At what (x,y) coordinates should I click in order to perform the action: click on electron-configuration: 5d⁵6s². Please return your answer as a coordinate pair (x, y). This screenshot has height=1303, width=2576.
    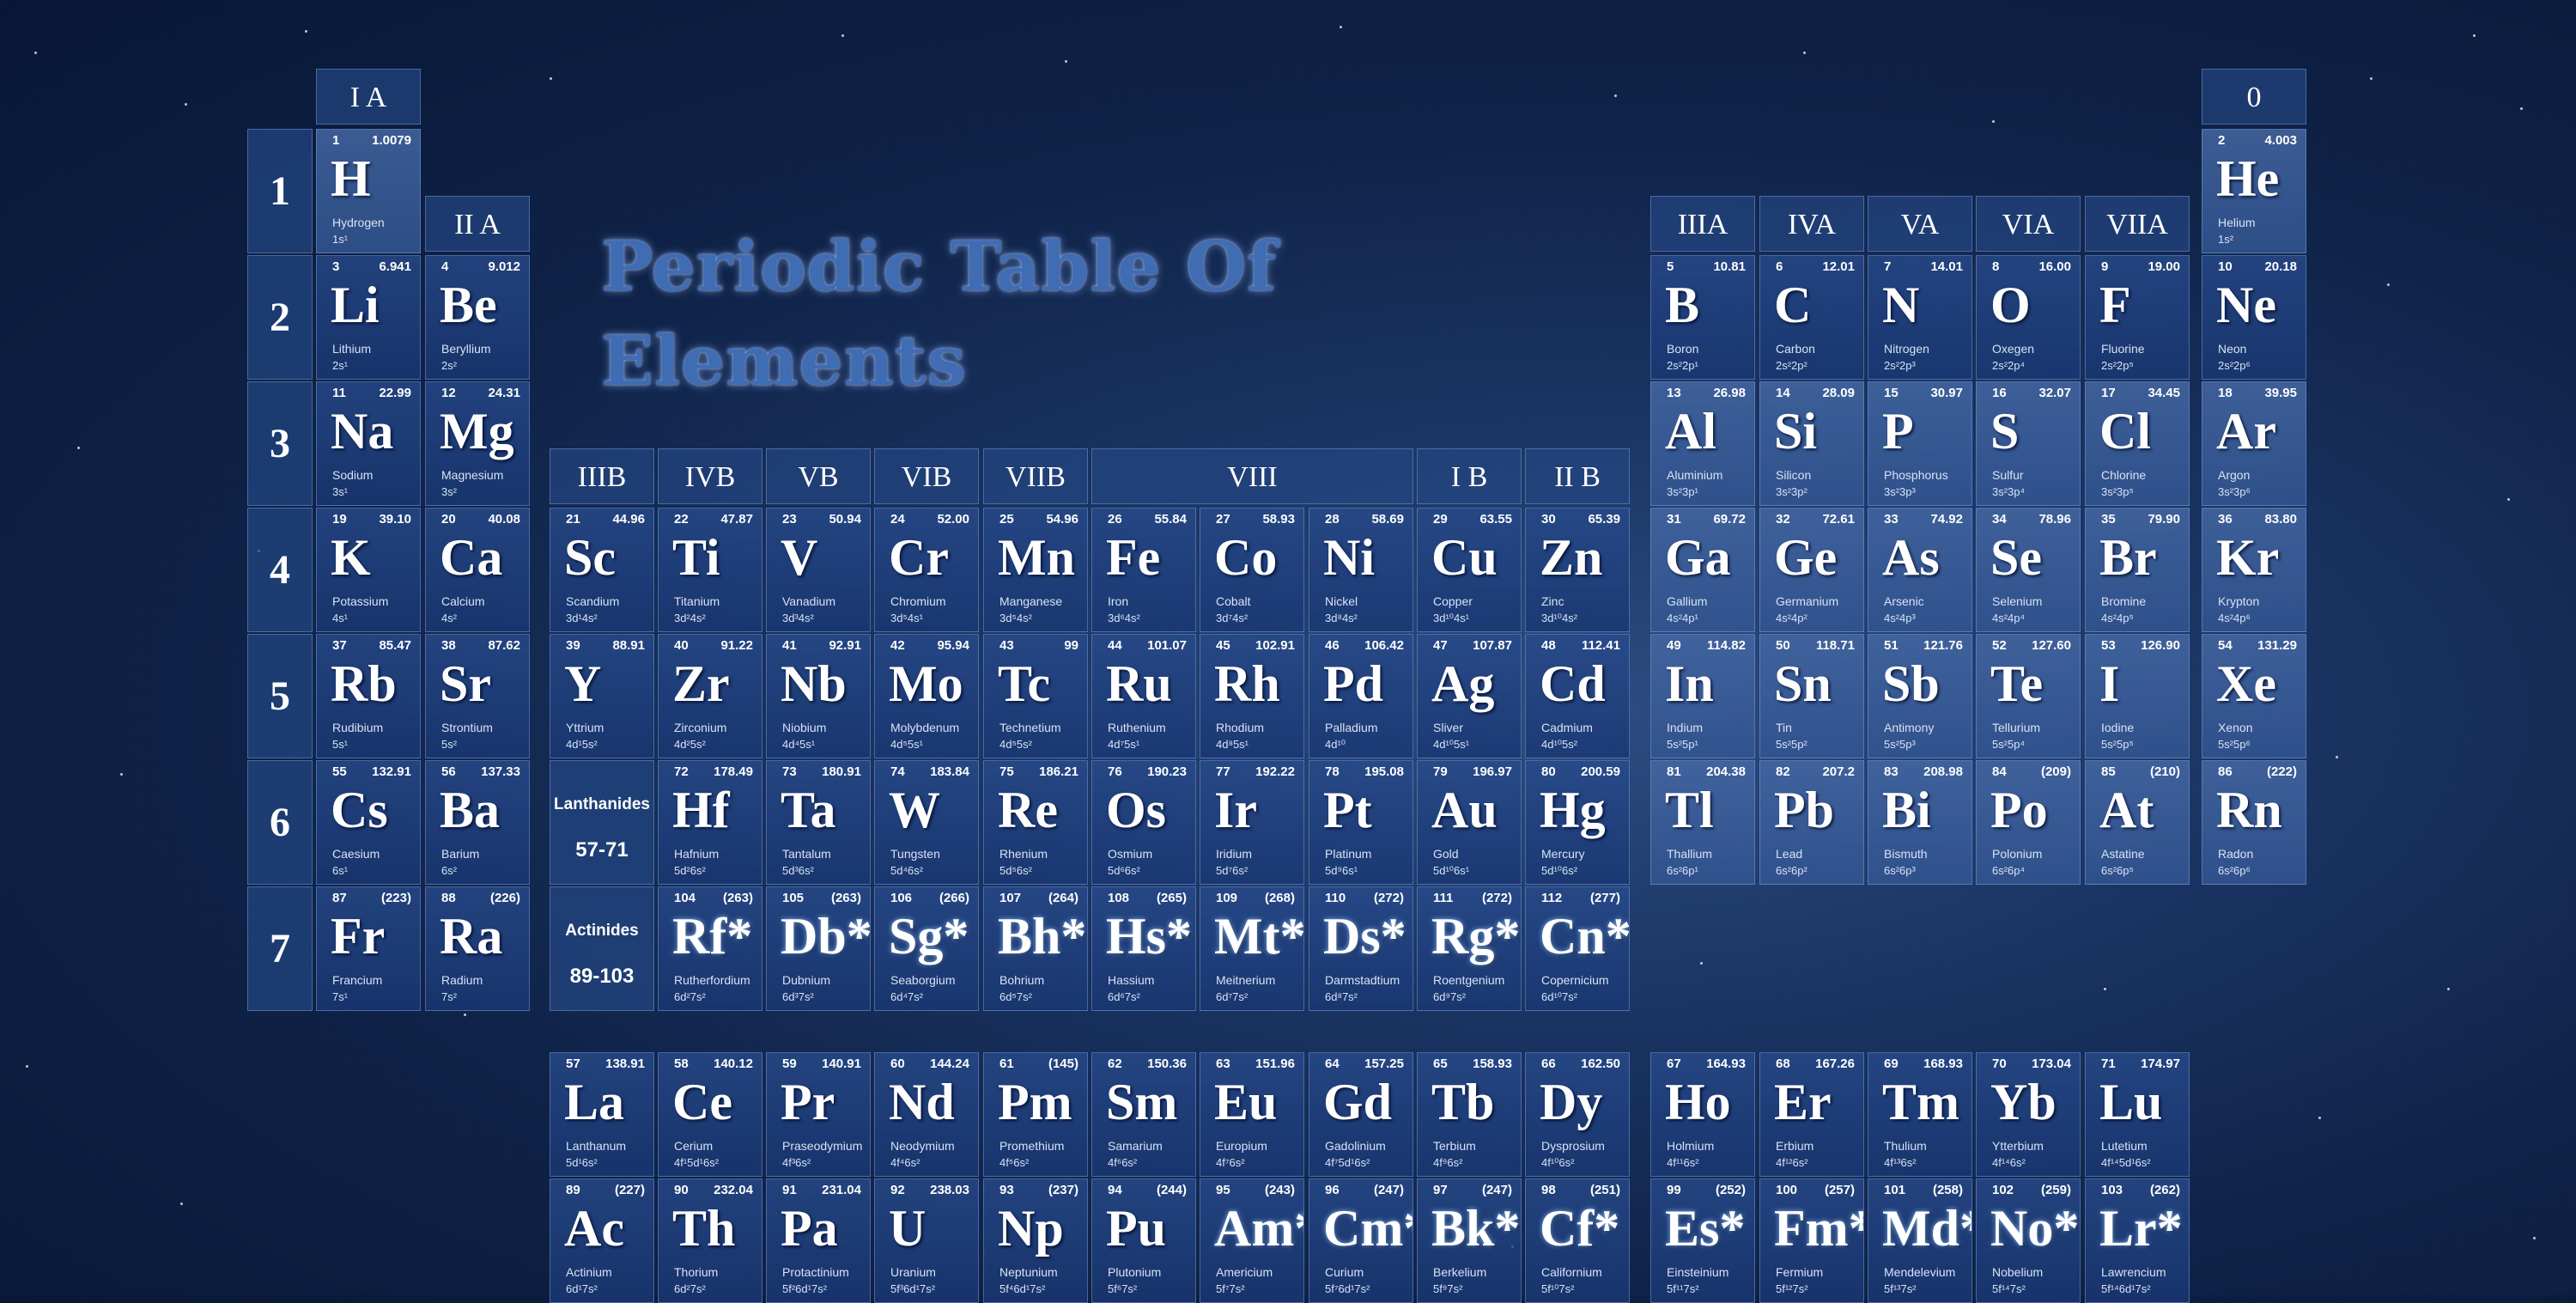
    Looking at the image, I should click on (1016, 871).